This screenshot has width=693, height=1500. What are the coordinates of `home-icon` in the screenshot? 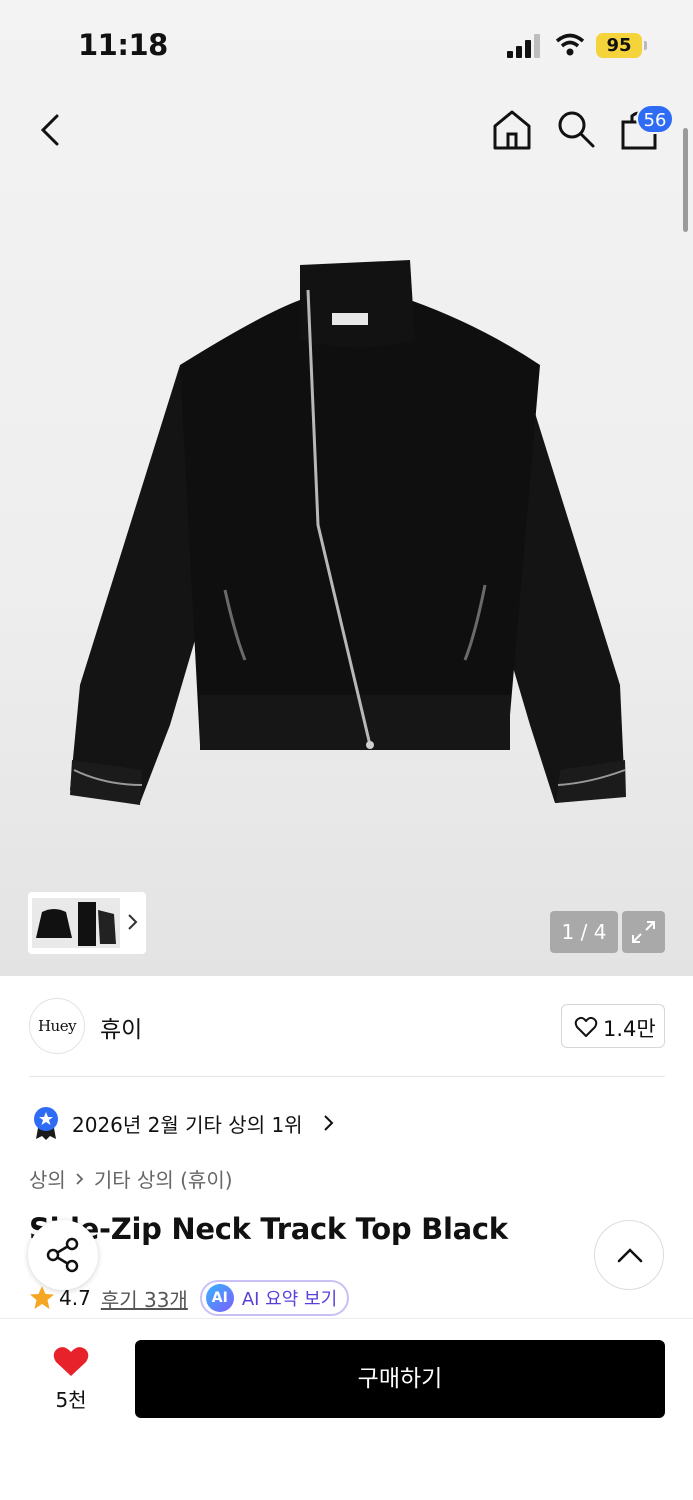 It's located at (512, 130).